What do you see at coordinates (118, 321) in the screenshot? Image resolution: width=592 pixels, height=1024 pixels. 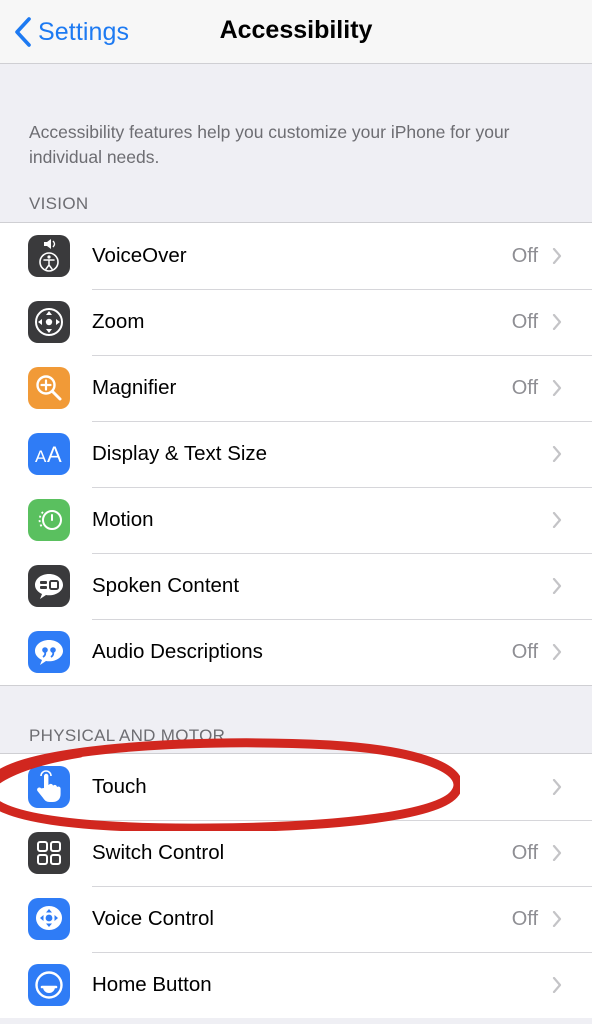 I see `row-label: Zoom` at bounding box center [118, 321].